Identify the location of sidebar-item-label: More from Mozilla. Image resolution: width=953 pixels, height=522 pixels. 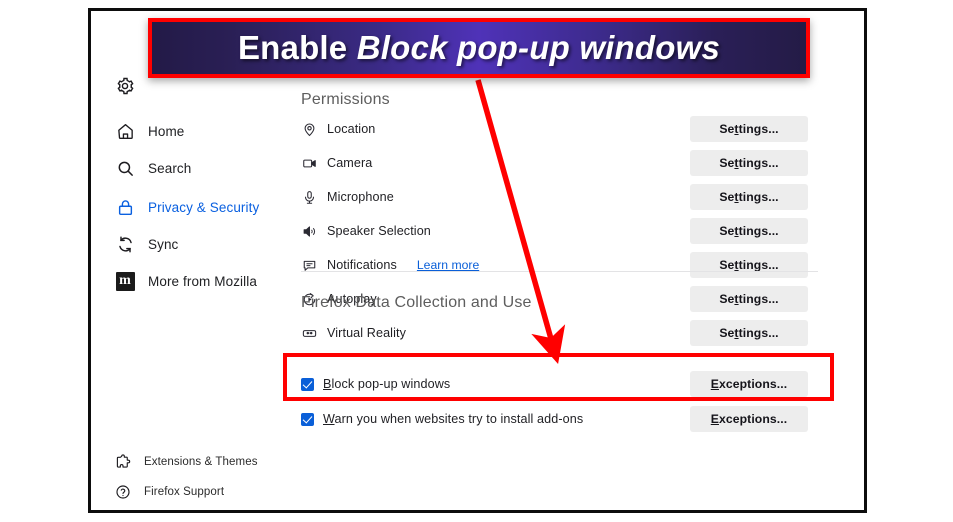
(202, 281).